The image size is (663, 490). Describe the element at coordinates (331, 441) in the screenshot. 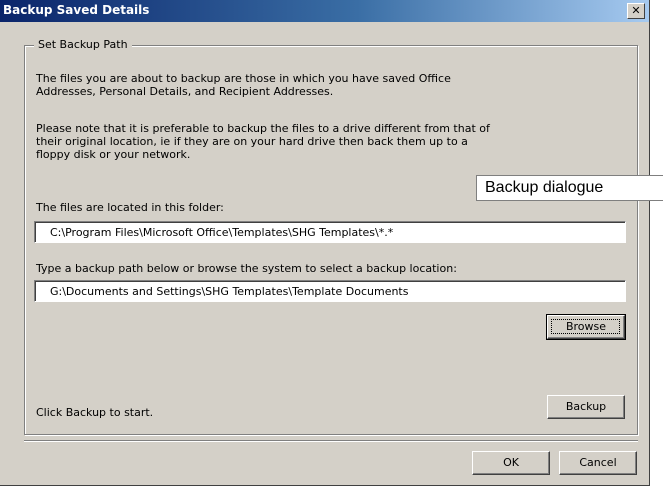

I see `footer-separator` at that location.